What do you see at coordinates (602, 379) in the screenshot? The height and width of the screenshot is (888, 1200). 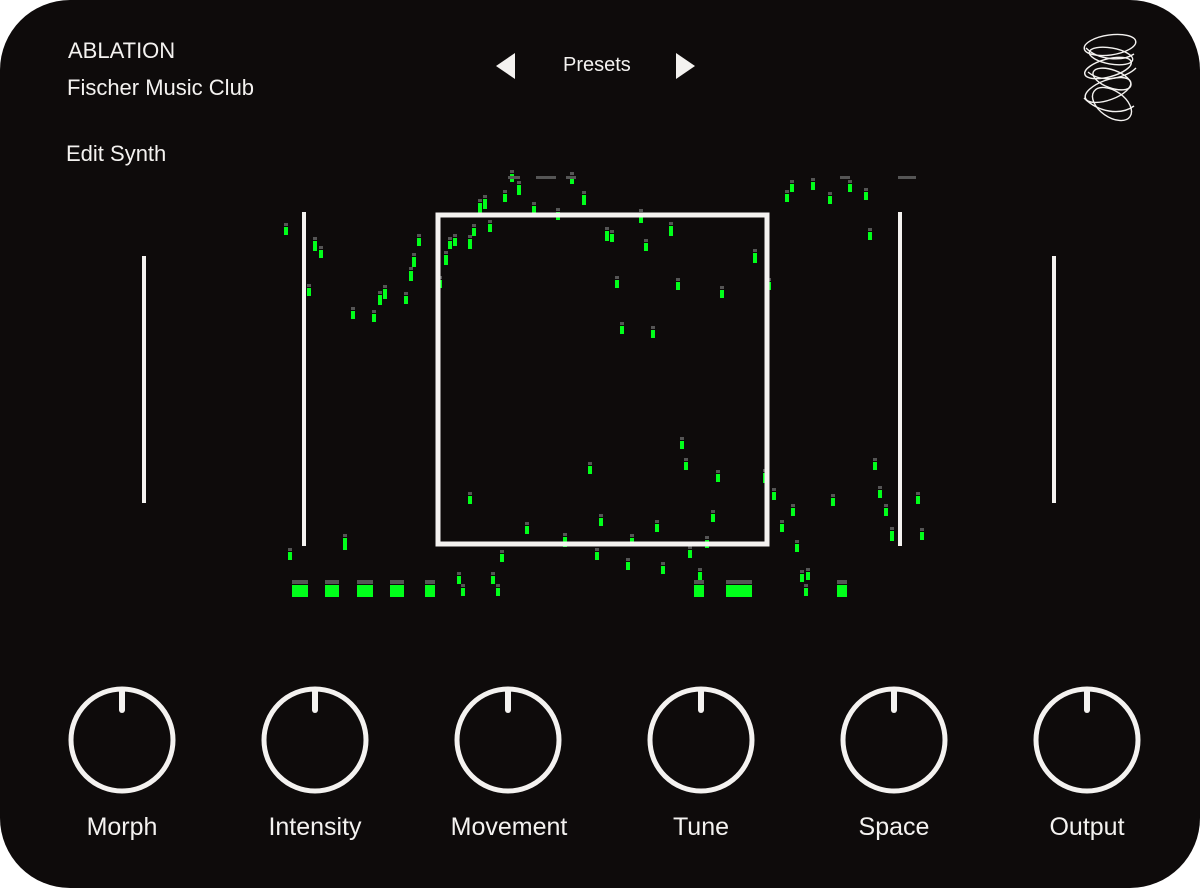 I see `xy-pad-square` at bounding box center [602, 379].